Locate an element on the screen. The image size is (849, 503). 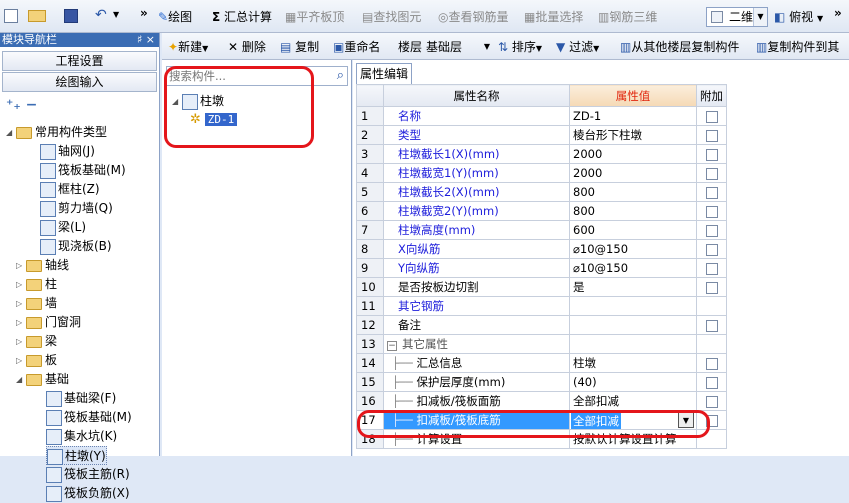
header-value: 属性值 is located at coordinates (633, 95).